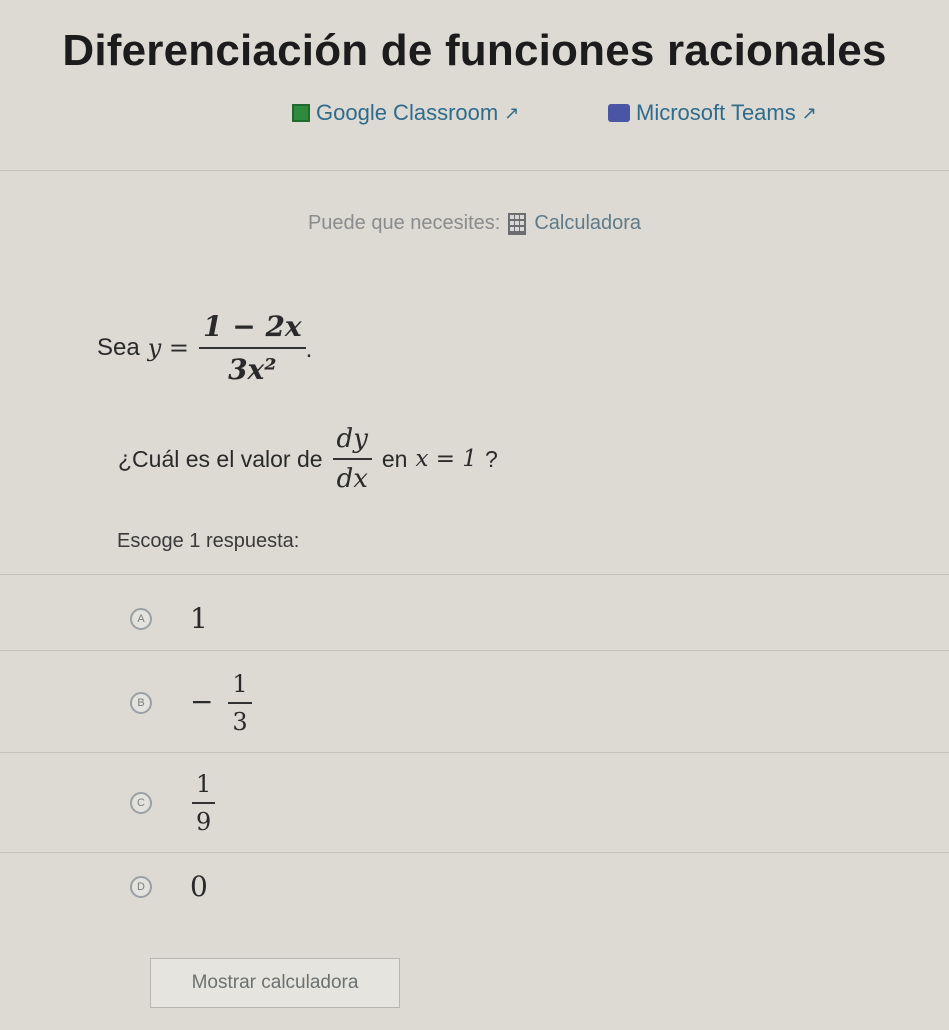  I want to click on function-denominator: 3x², so click(252, 369).